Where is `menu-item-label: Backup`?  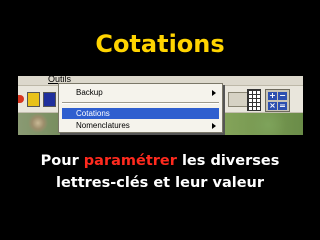
menu-item-label: Backup is located at coordinates (89, 92).